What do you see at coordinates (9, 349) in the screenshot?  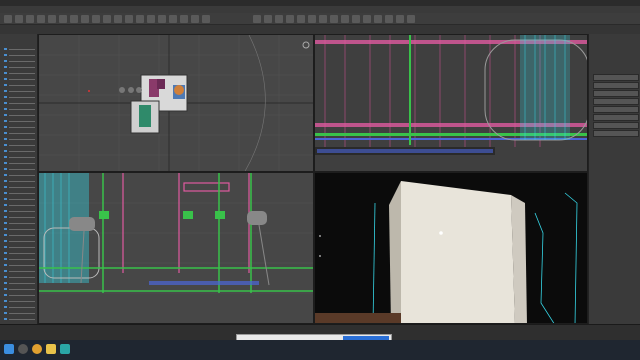 I see `windows-start-icon` at bounding box center [9, 349].